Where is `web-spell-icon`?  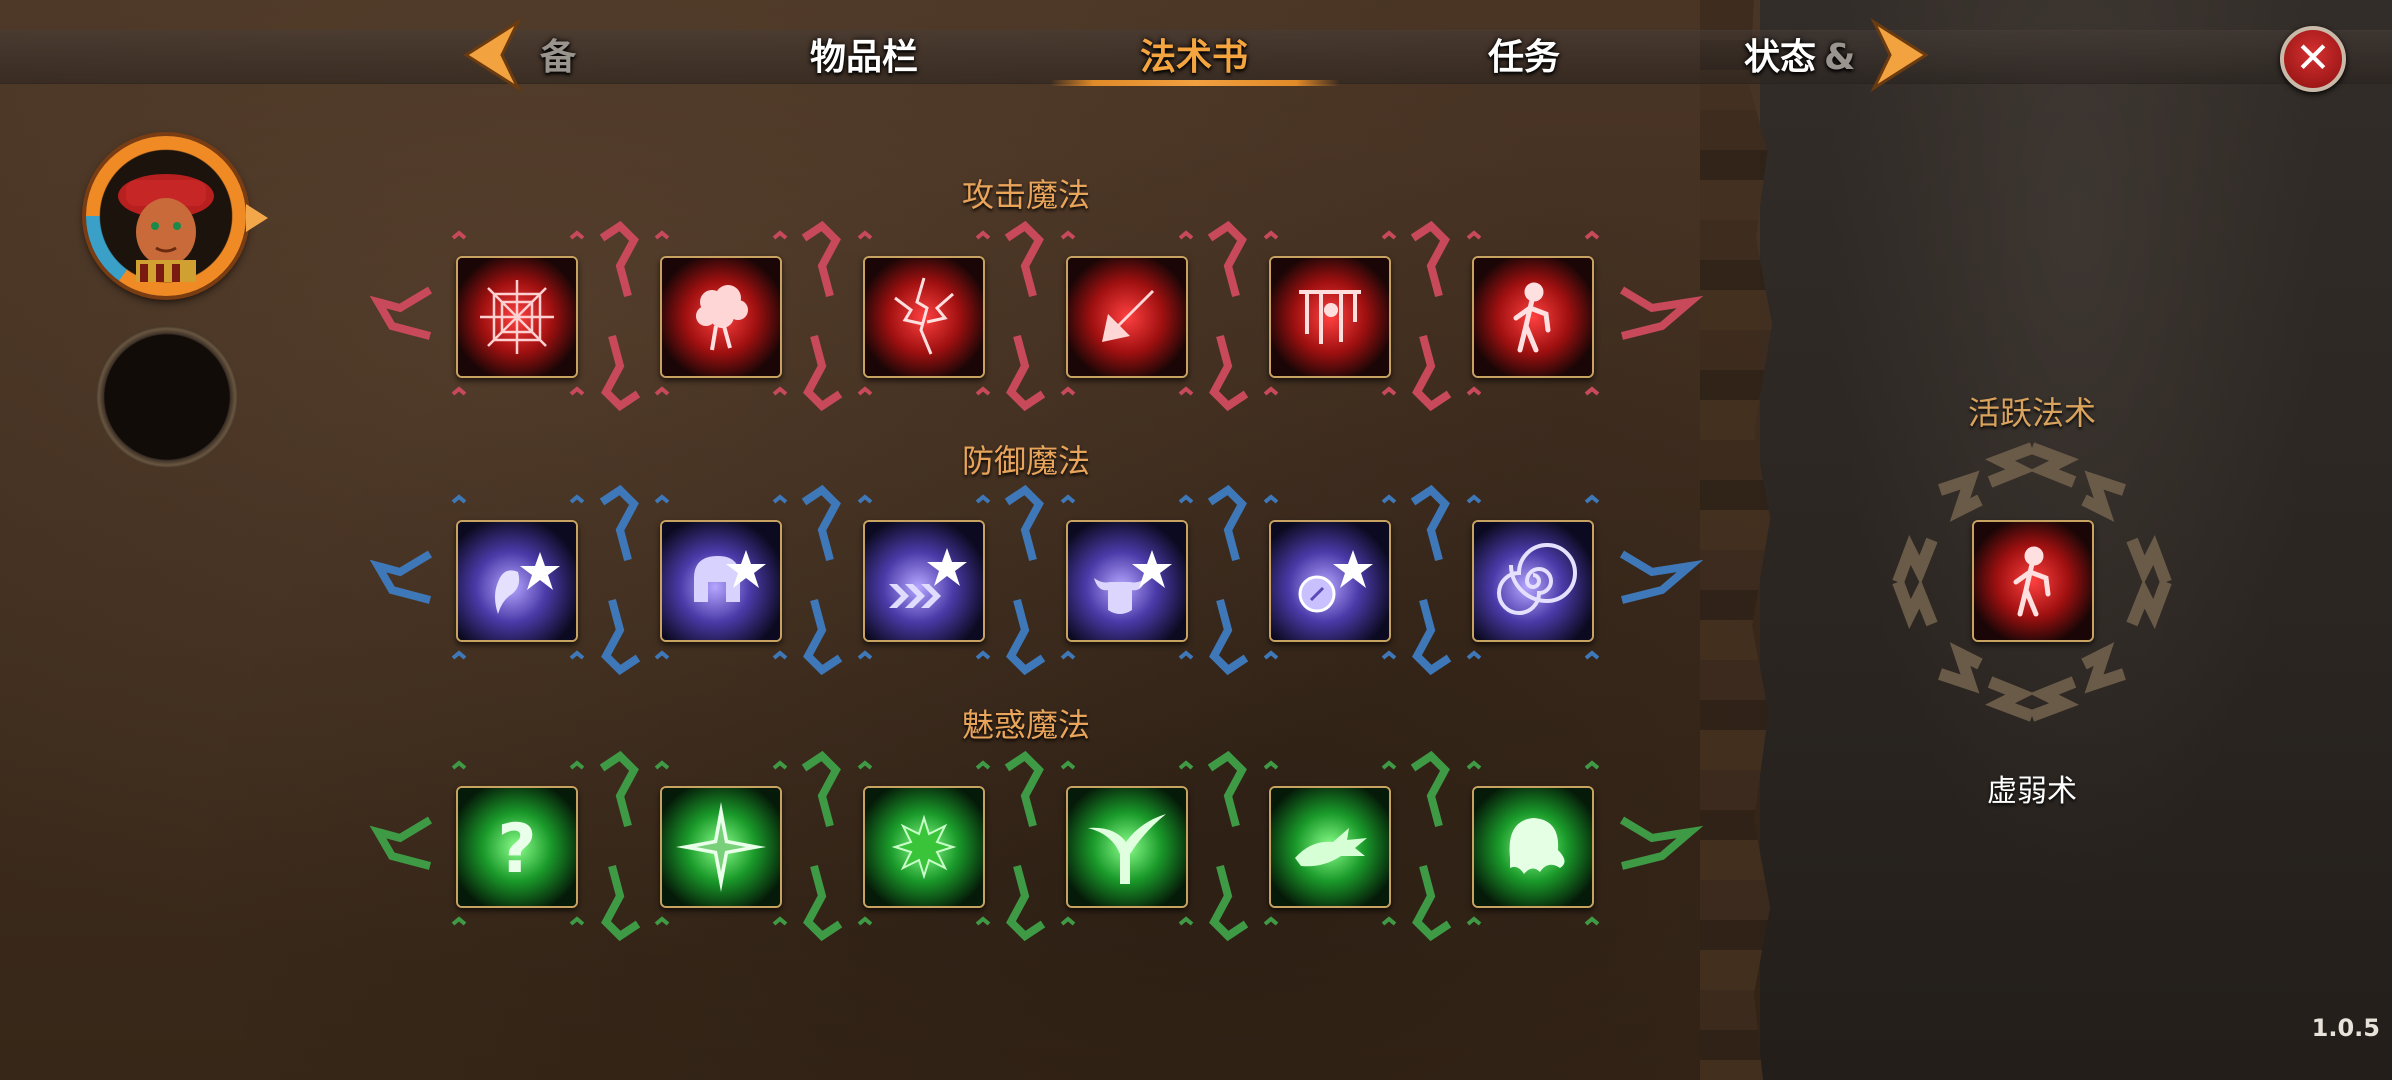
web-spell-icon is located at coordinates (517, 317).